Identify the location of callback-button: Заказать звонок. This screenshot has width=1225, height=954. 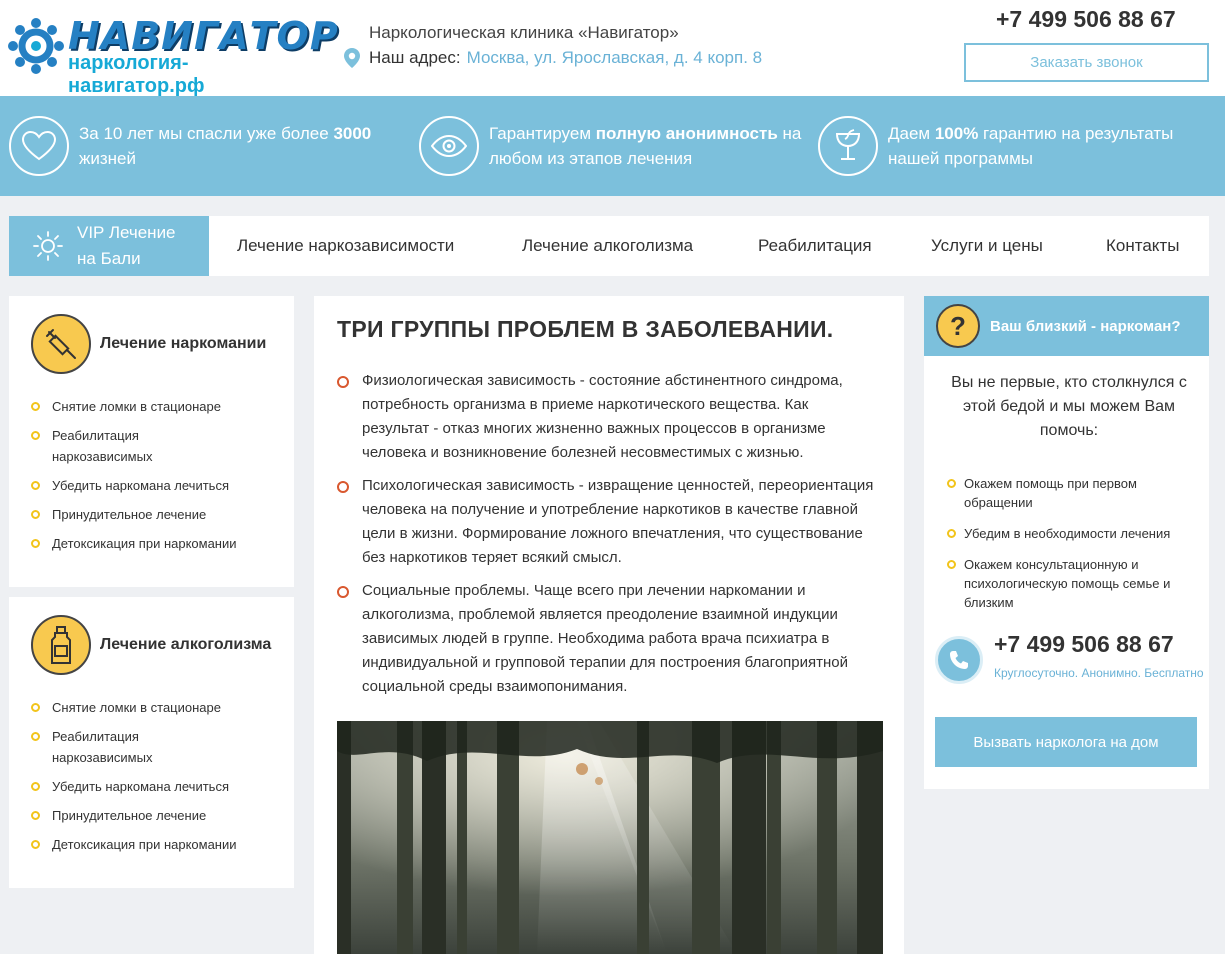
(1086, 62).